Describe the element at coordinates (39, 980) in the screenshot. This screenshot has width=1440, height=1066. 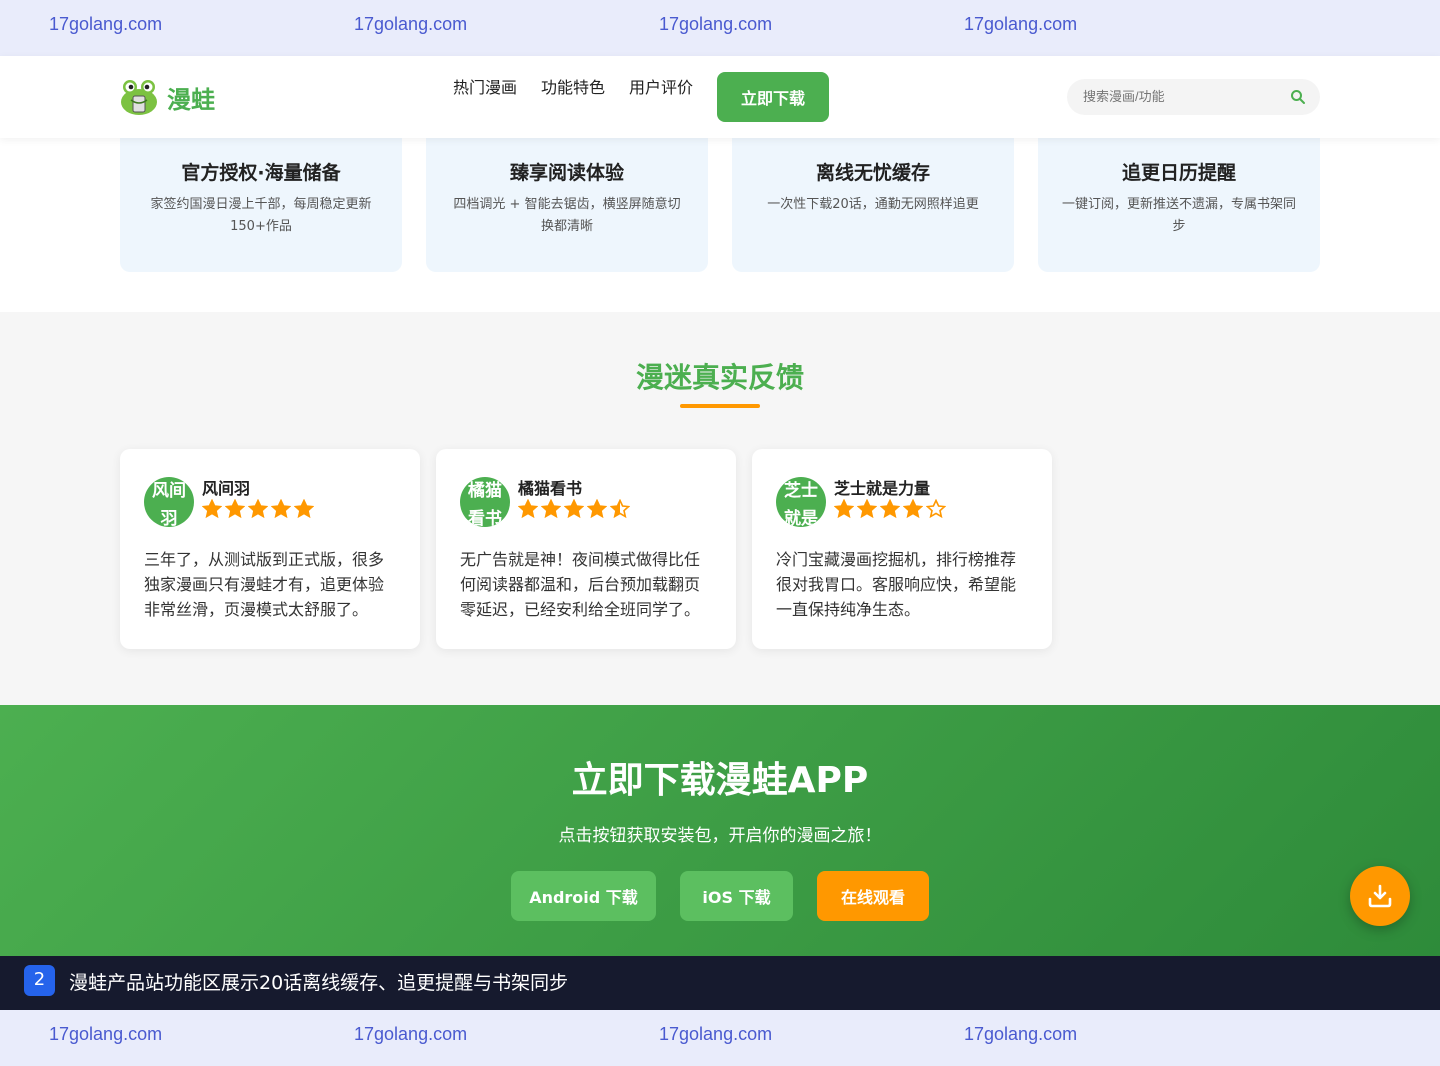
I see `caption-number: 2` at that location.